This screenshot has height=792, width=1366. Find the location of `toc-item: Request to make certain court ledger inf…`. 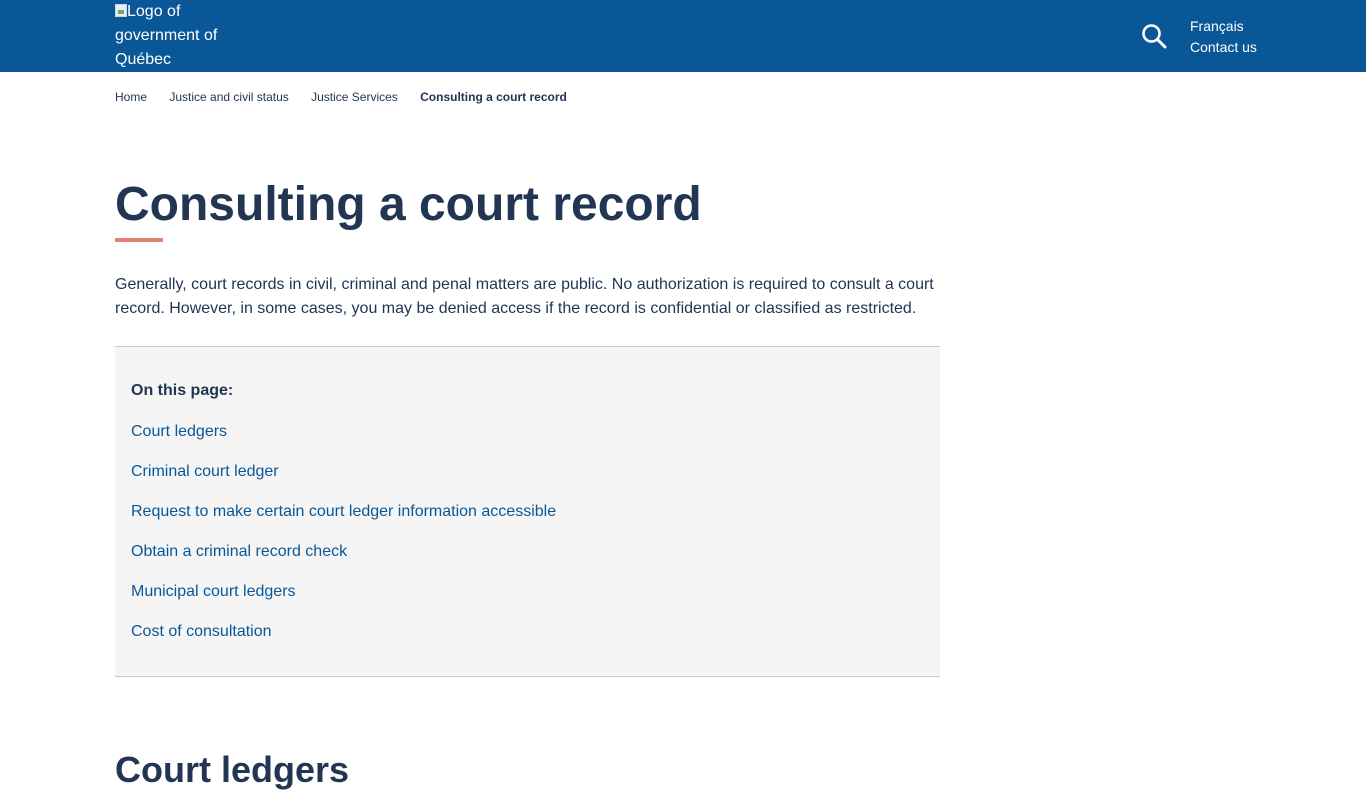

toc-item: Request to make certain court ledger inf… is located at coordinates (343, 522).